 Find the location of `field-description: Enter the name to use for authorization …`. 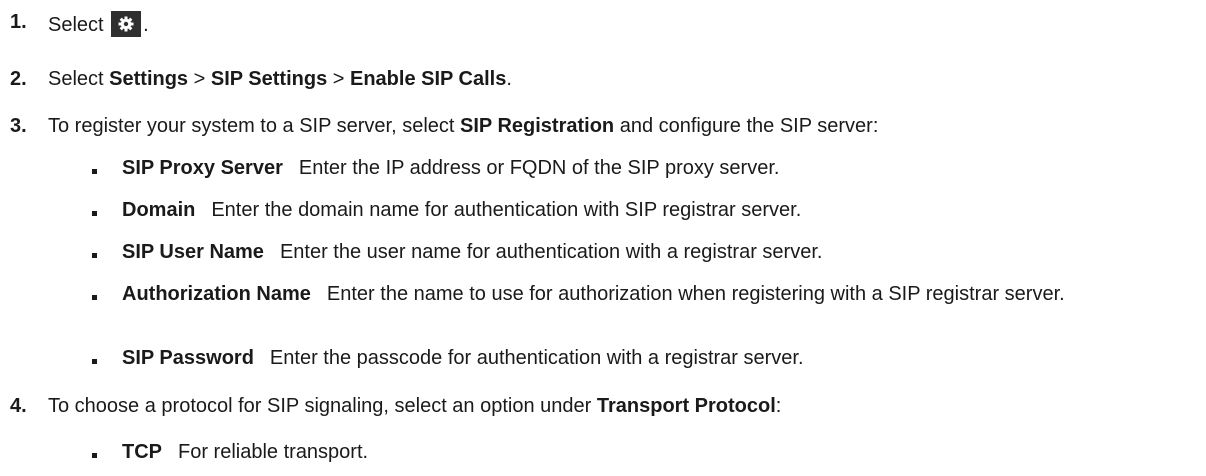

field-description: Enter the name to use for authorization … is located at coordinates (695, 294).